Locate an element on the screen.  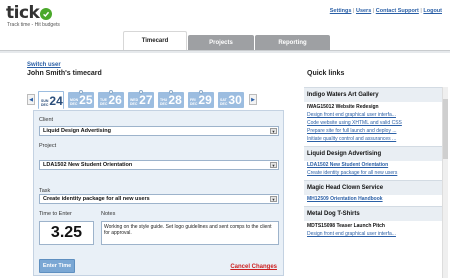
project-select: LDA1502 New Student Orientation ▼ is located at coordinates (159, 165).